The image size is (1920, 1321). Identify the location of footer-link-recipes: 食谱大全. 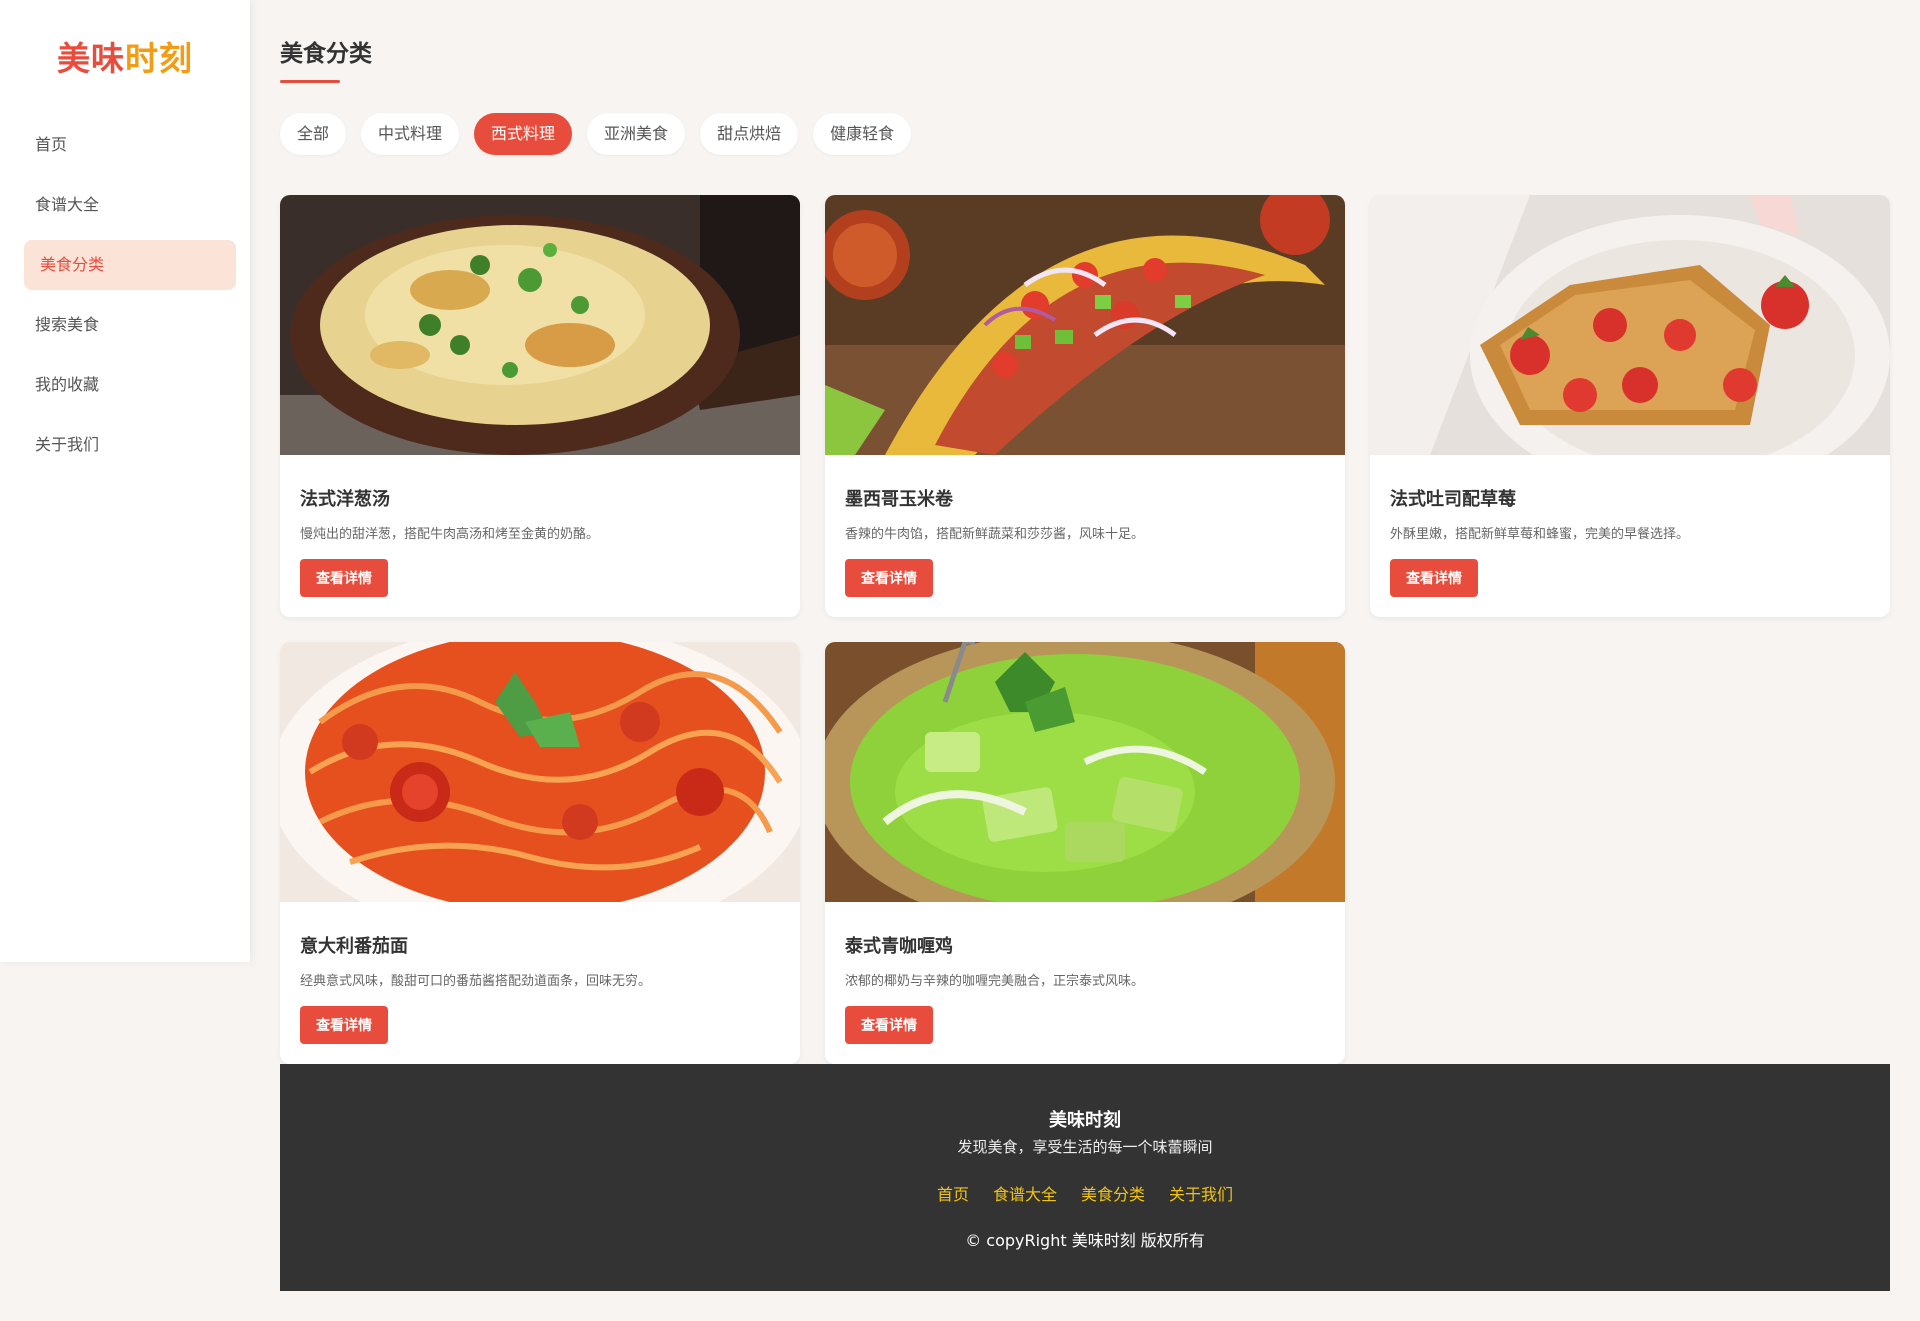
(1025, 1193).